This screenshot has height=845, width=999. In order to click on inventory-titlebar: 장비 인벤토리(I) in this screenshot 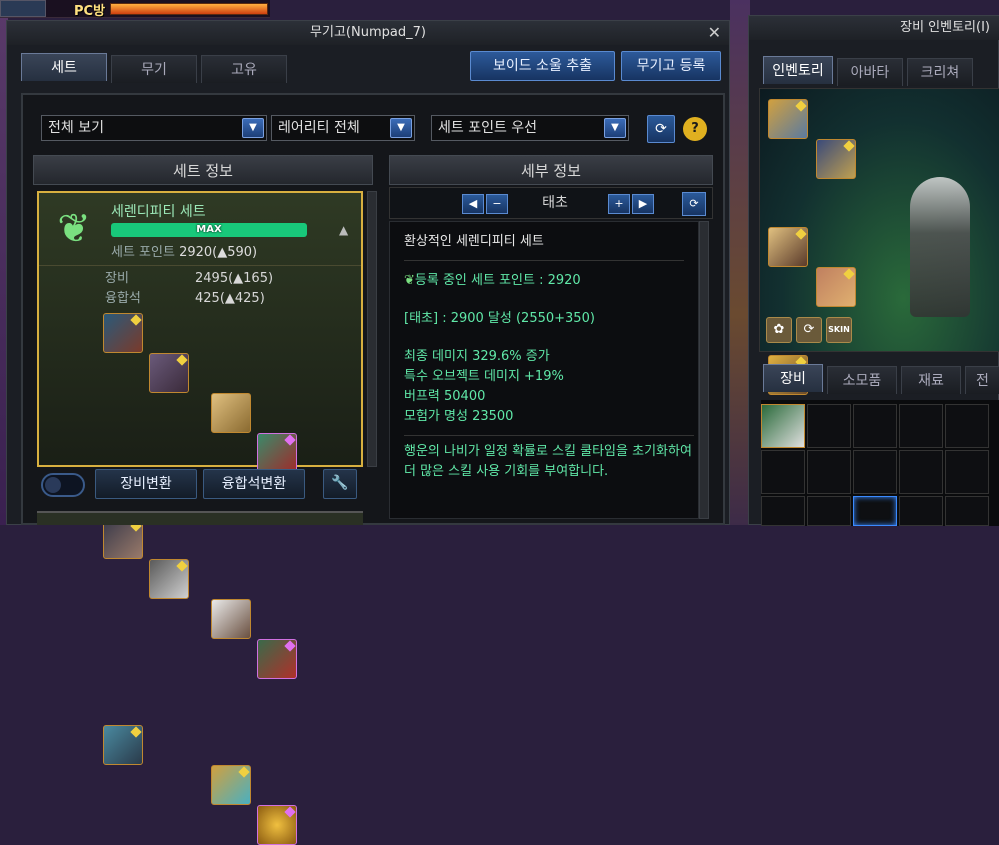, I will do `click(874, 28)`.